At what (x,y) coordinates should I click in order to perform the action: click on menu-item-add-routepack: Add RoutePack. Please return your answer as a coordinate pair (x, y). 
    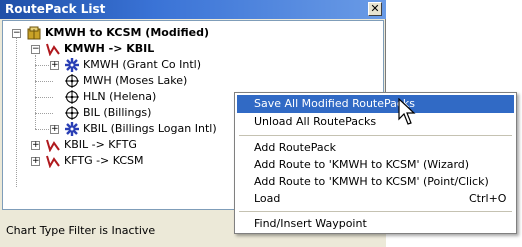
    Looking at the image, I should click on (375, 148).